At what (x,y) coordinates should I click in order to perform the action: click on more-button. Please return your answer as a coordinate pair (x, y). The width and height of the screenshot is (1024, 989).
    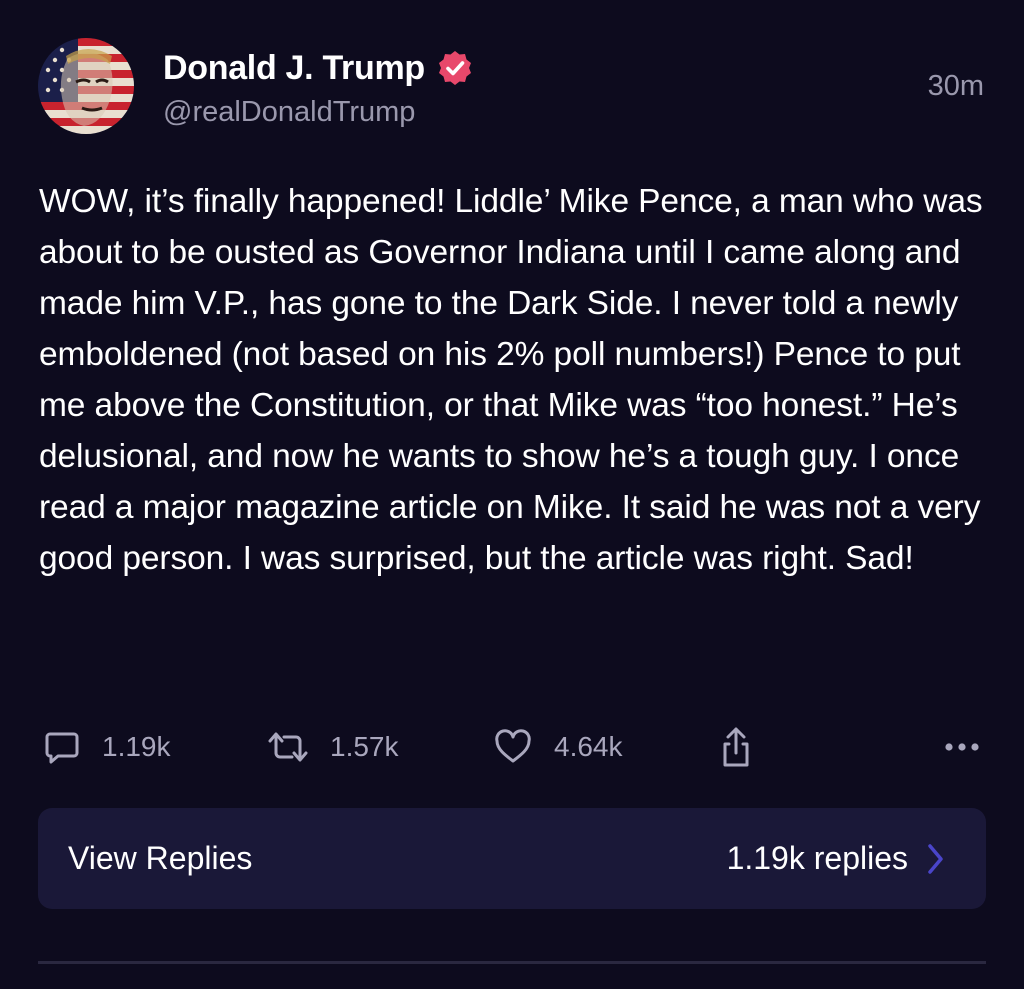
    Looking at the image, I should click on (962, 747).